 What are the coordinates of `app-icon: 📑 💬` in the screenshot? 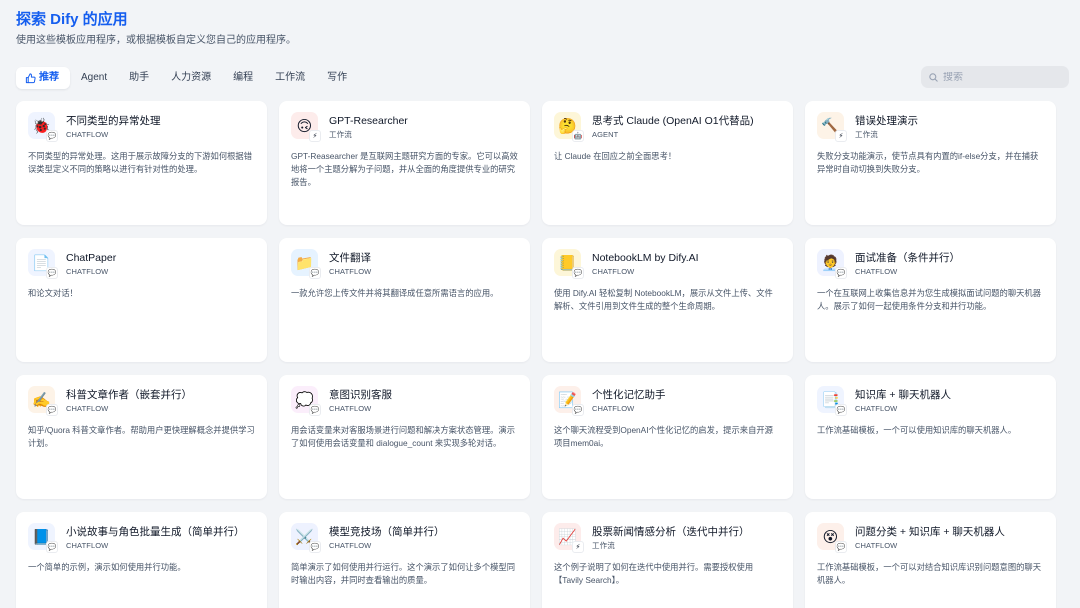 It's located at (832, 401).